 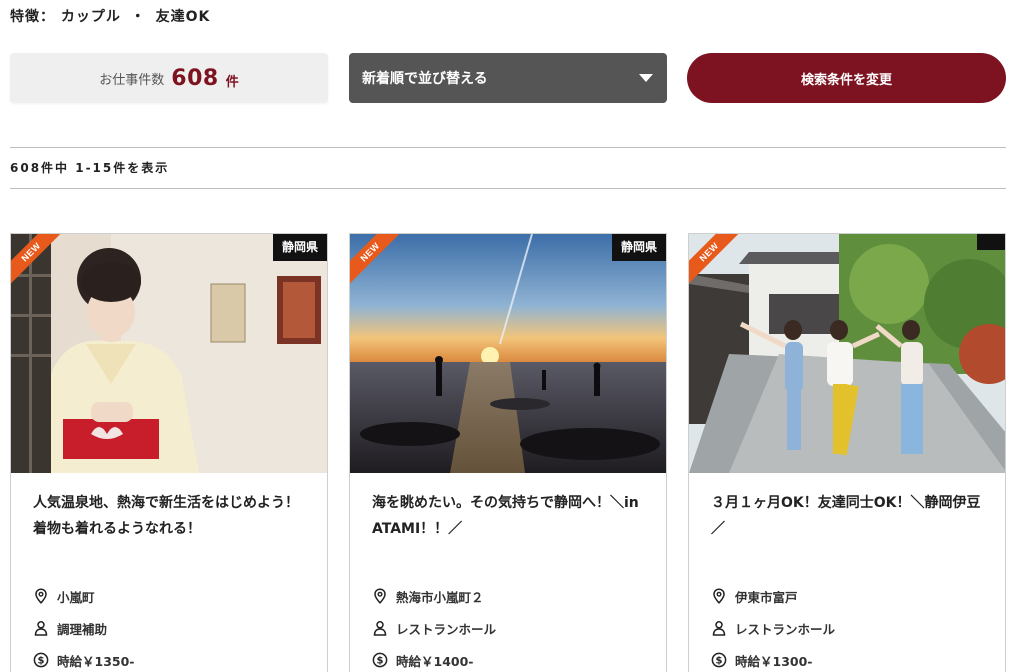 I want to click on job-meta: 伊東市富戸 レストランホール $ 時給￥1300-, so click(x=847, y=626).